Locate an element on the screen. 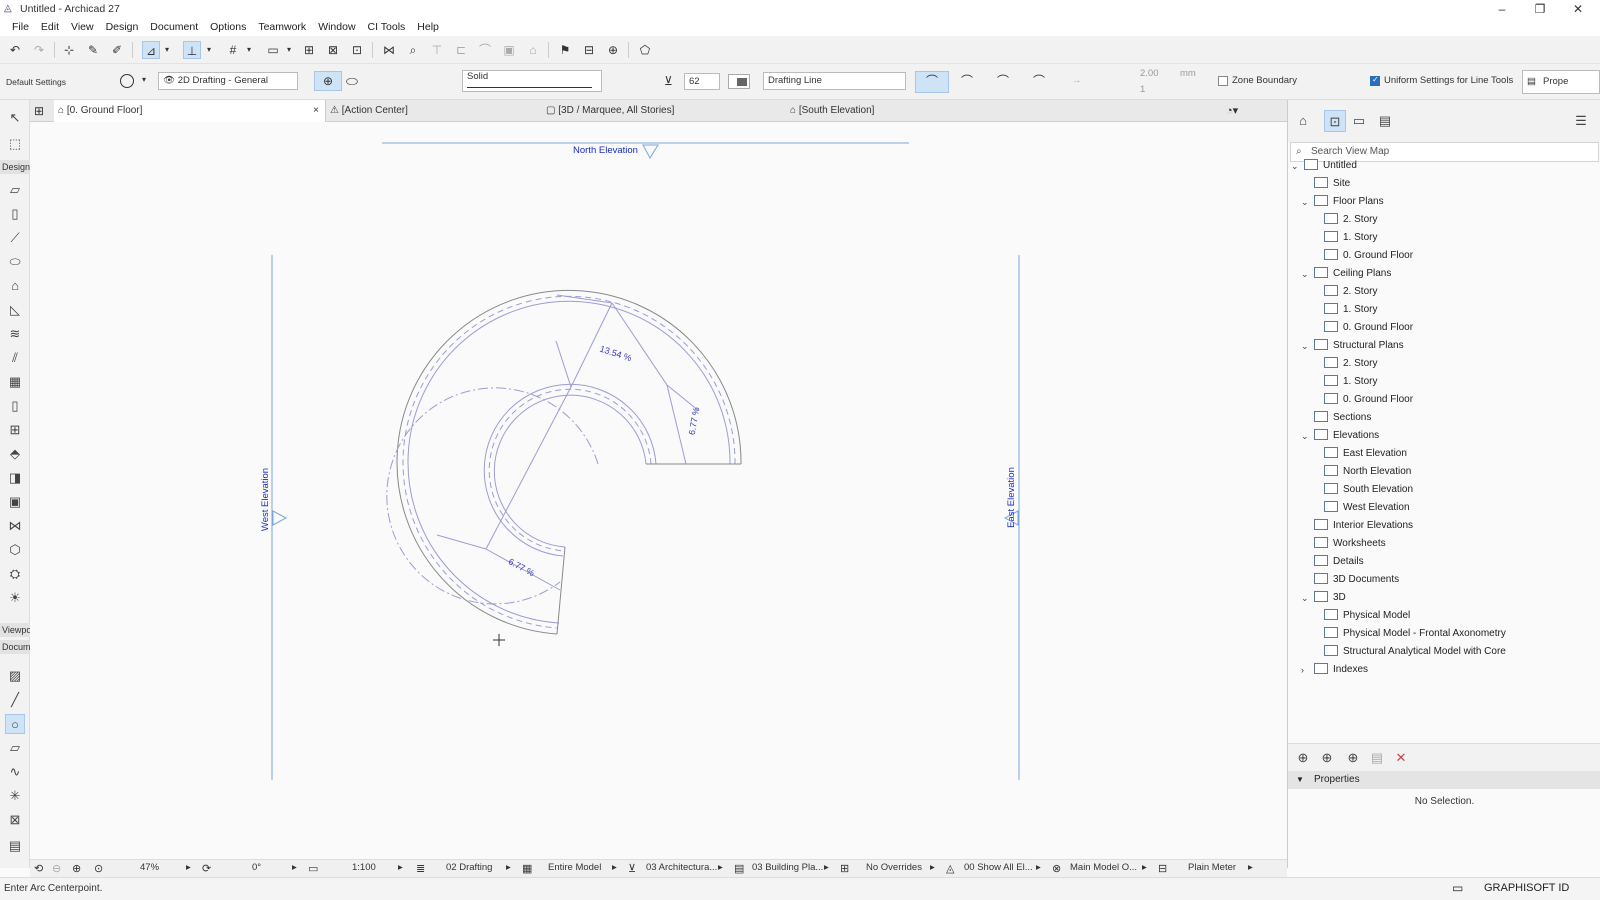 Image resolution: width=1600 pixels, height=900 pixels. properties-button: ▤ Prope is located at coordinates (1561, 82).